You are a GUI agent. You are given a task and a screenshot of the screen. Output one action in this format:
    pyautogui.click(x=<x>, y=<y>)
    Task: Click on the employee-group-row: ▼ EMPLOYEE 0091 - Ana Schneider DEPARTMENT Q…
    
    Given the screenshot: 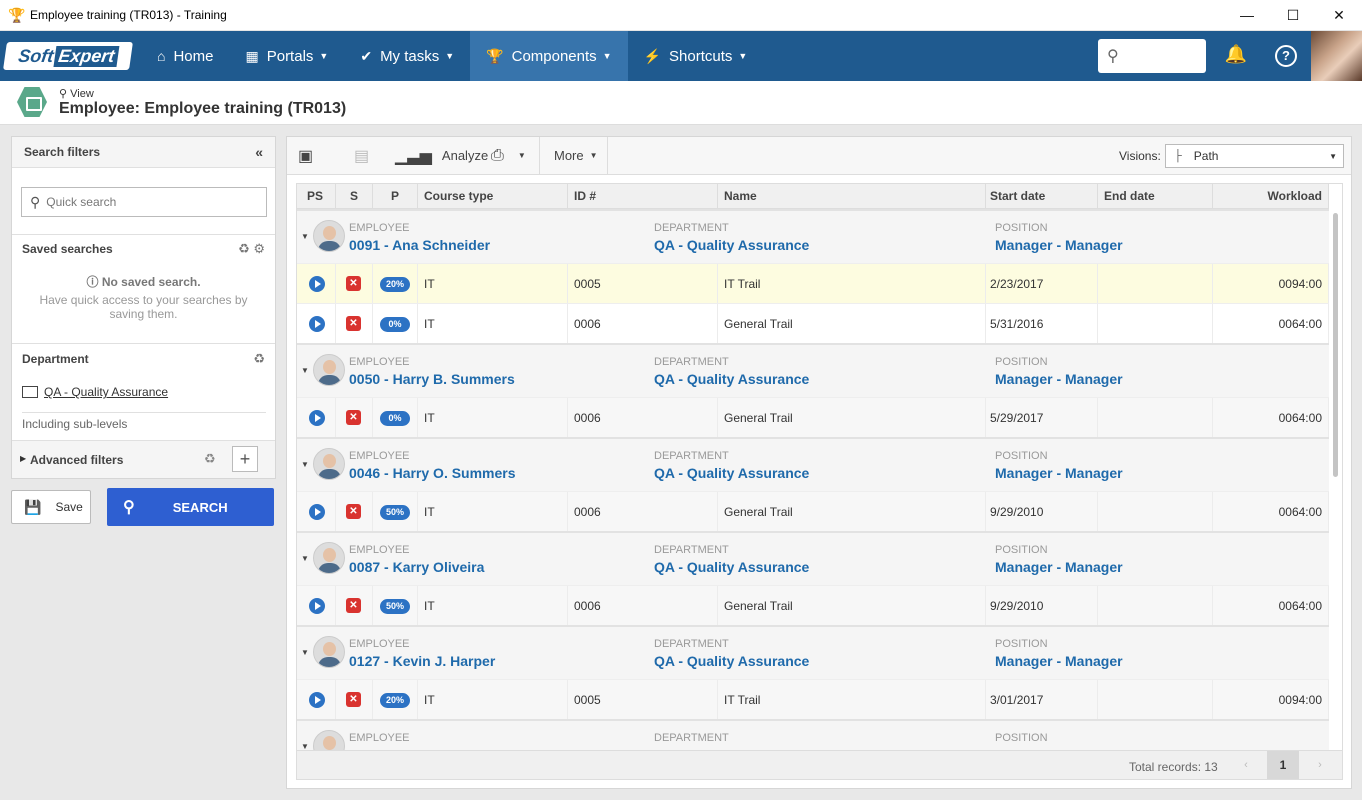 What is the action you would take?
    pyautogui.click(x=813, y=236)
    